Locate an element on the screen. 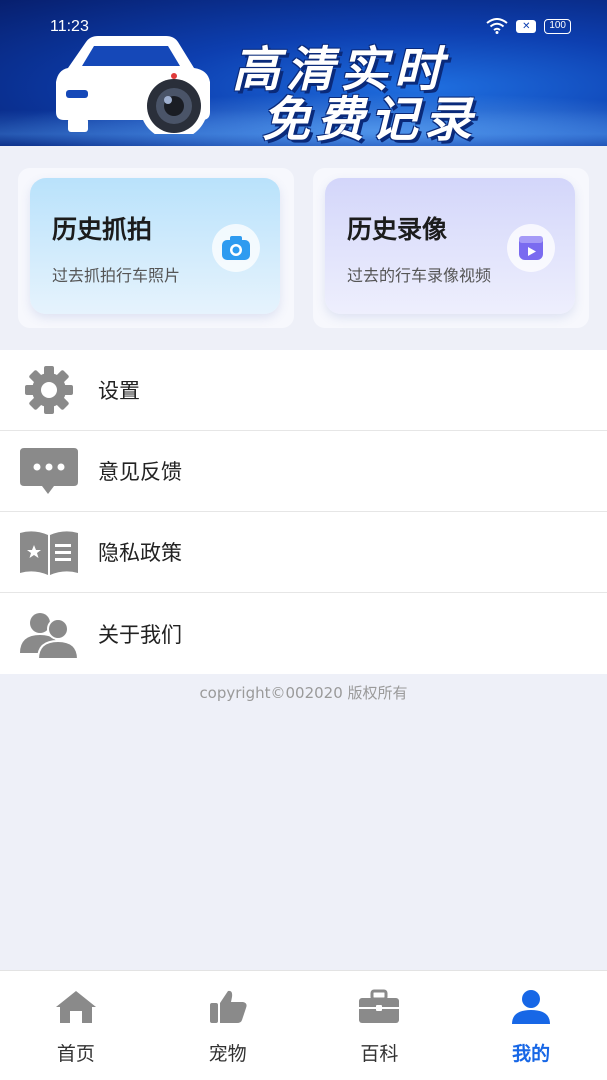 This screenshot has height=1080, width=607. battery-indicator: 100 is located at coordinates (557, 26).